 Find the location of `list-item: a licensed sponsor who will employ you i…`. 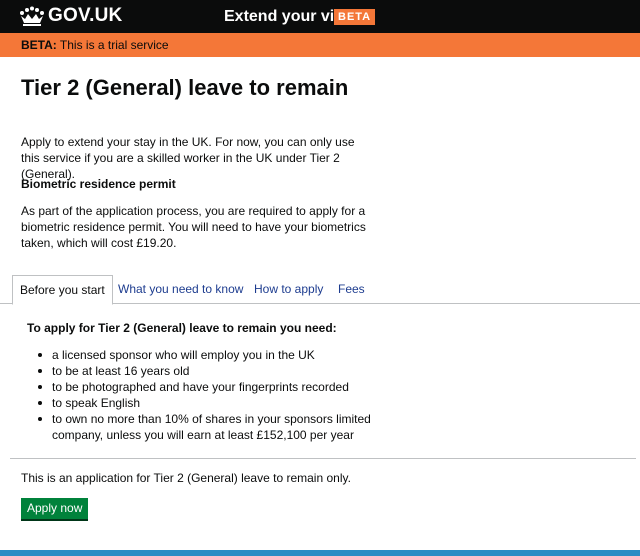

list-item: a licensed sponsor who will employ you i… is located at coordinates (208, 355).